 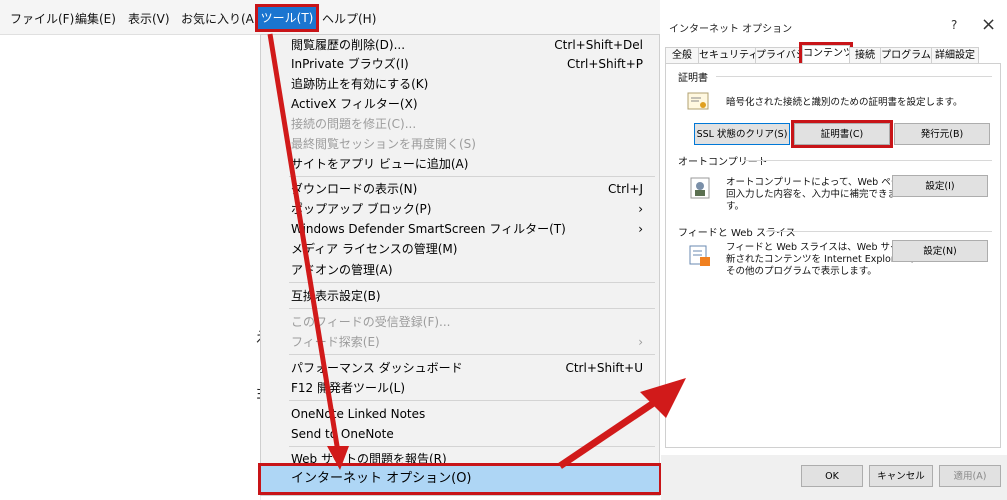 I want to click on menu-item-f12-devtools: F12 開発者ツール(L), so click(x=471, y=388).